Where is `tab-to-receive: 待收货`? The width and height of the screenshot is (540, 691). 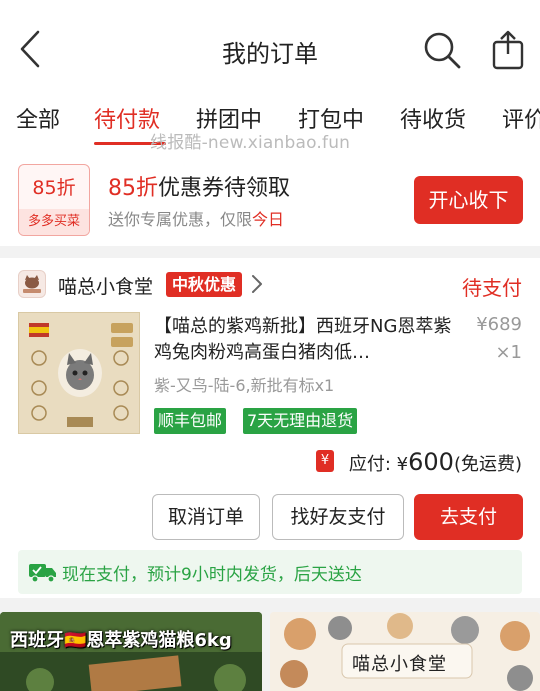 tab-to-receive: 待收货 is located at coordinates (433, 118).